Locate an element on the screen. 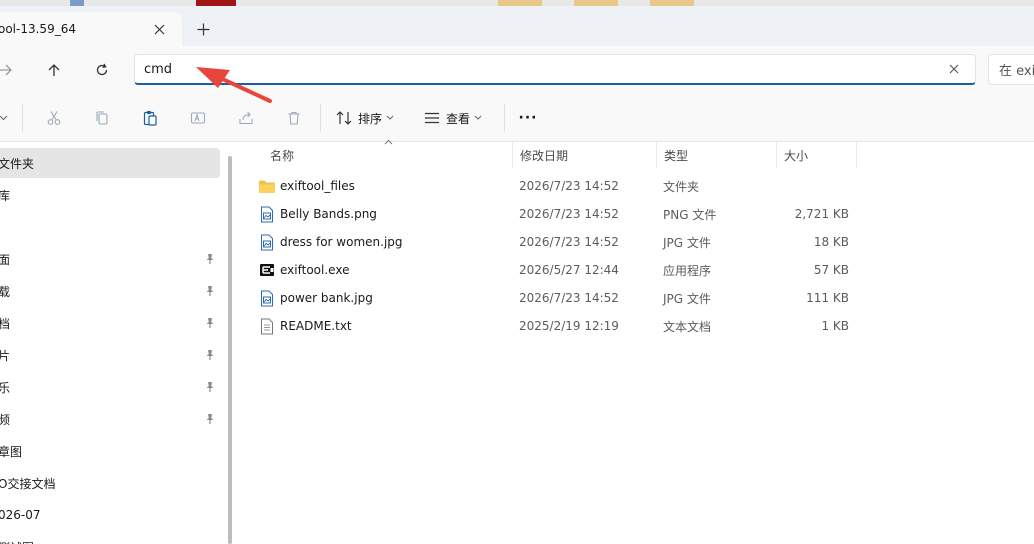  address-bar is located at coordinates (555, 69).